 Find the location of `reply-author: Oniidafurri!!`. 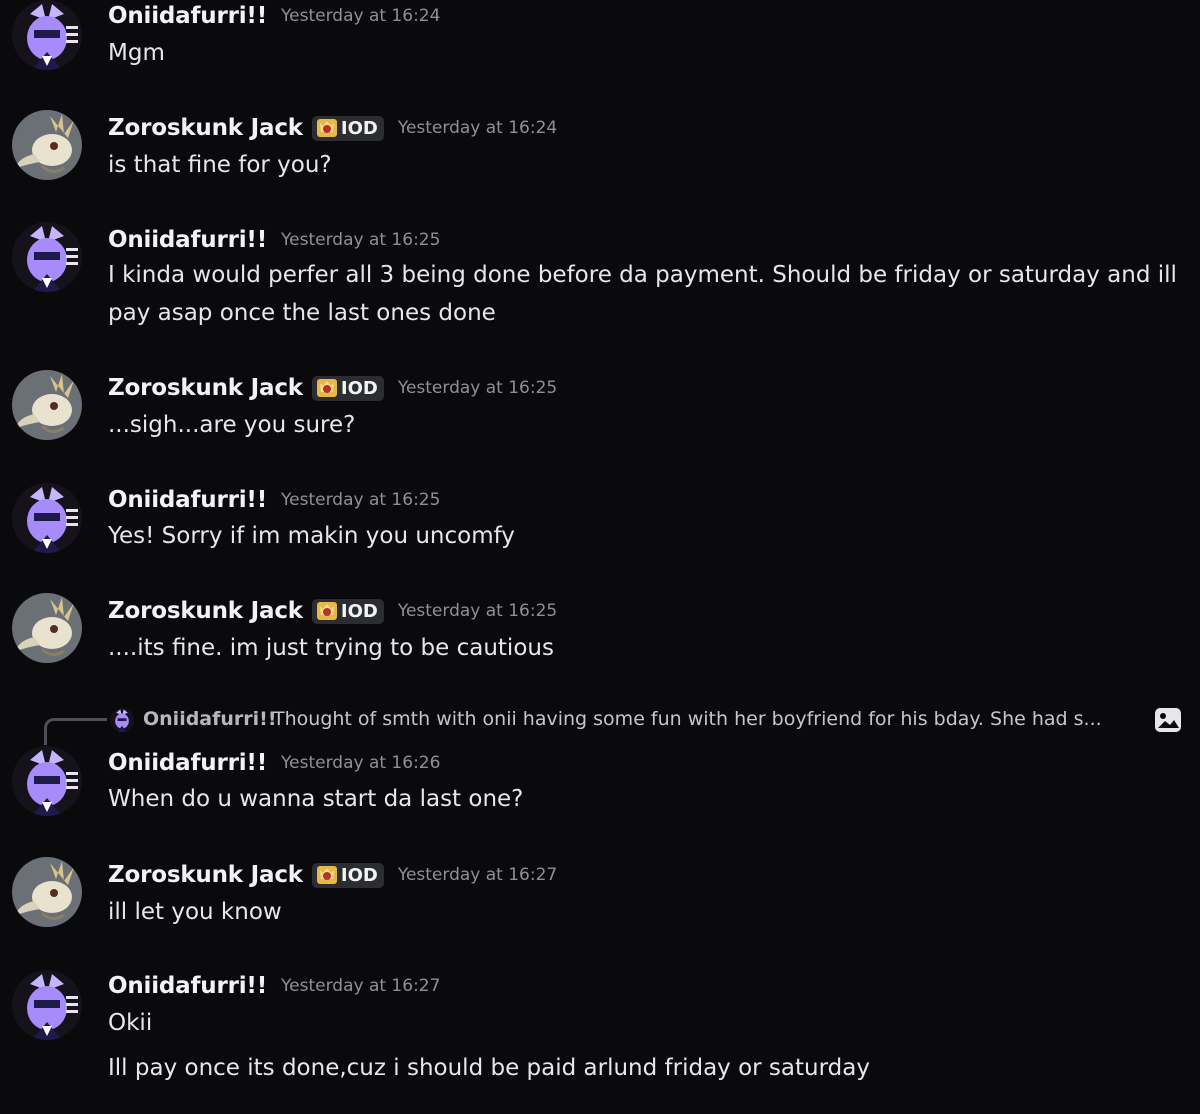

reply-author: Oniidafurri!! is located at coordinates (210, 719).